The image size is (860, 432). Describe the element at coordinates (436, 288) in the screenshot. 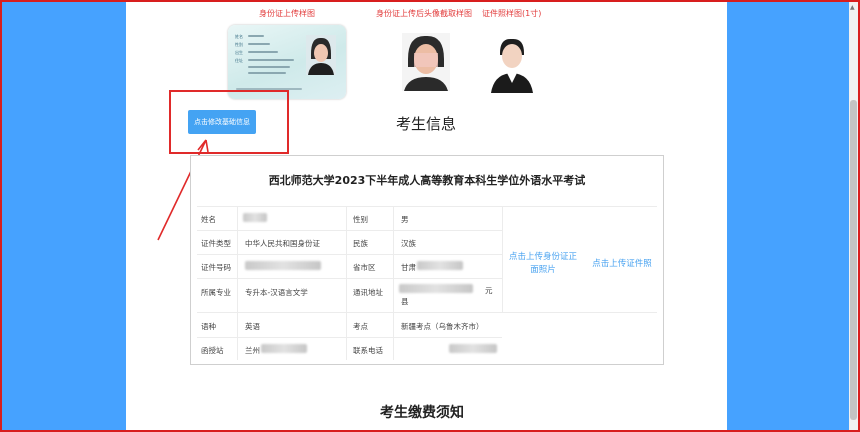

I see `address-redacted` at that location.